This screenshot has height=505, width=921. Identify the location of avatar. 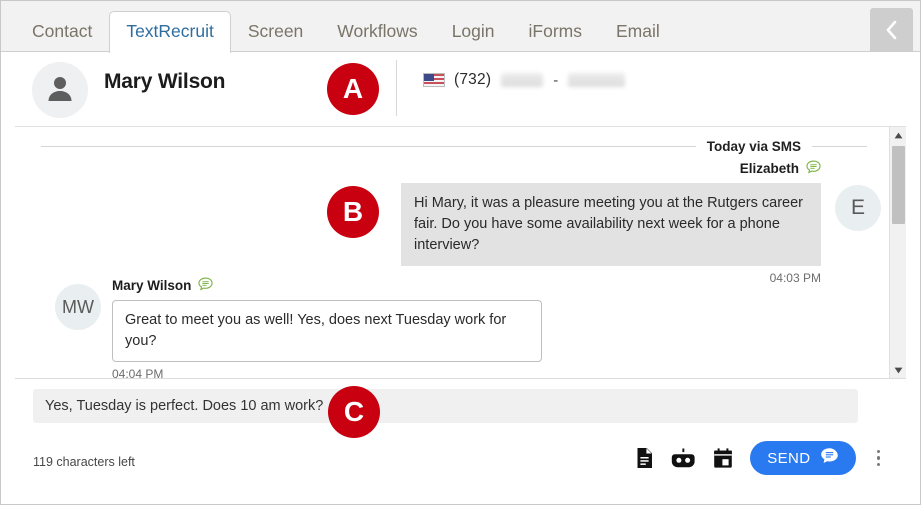
(60, 90).